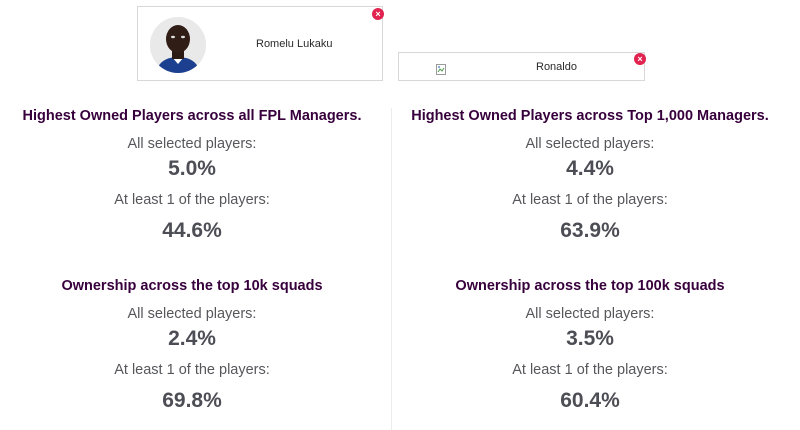 Image resolution: width=800 pixels, height=430 pixels. I want to click on stat-title: Ownership across the top 100k squads, so click(590, 286).